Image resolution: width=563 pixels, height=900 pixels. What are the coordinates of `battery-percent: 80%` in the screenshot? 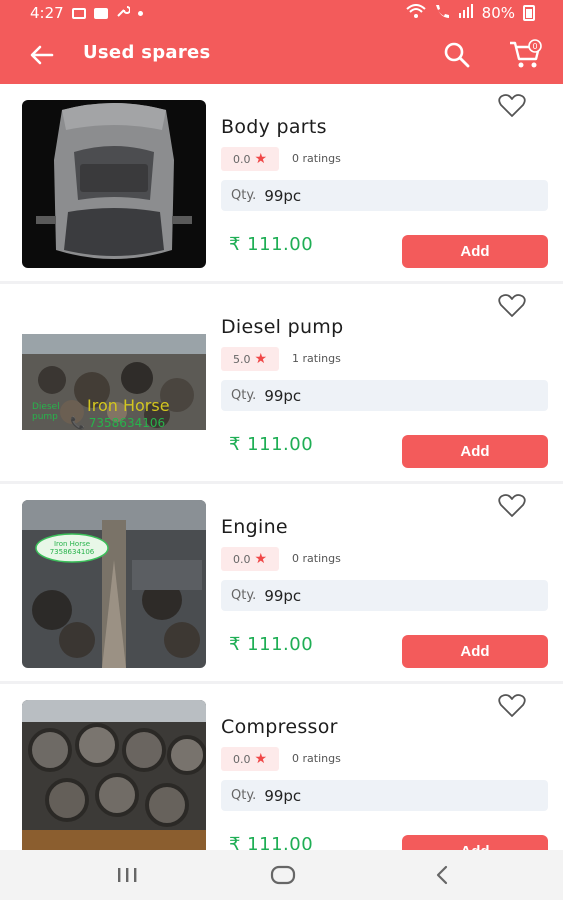 It's located at (498, 13).